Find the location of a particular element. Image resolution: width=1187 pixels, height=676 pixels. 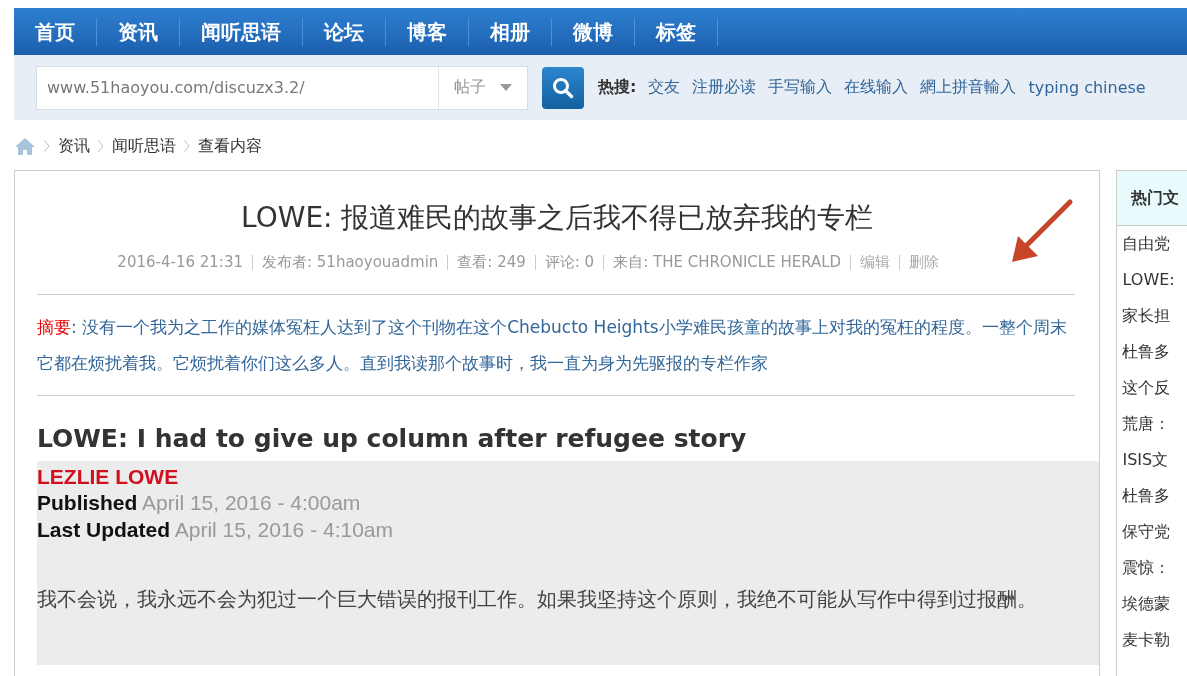

author-name: LEZLIE LOWE is located at coordinates (108, 477).